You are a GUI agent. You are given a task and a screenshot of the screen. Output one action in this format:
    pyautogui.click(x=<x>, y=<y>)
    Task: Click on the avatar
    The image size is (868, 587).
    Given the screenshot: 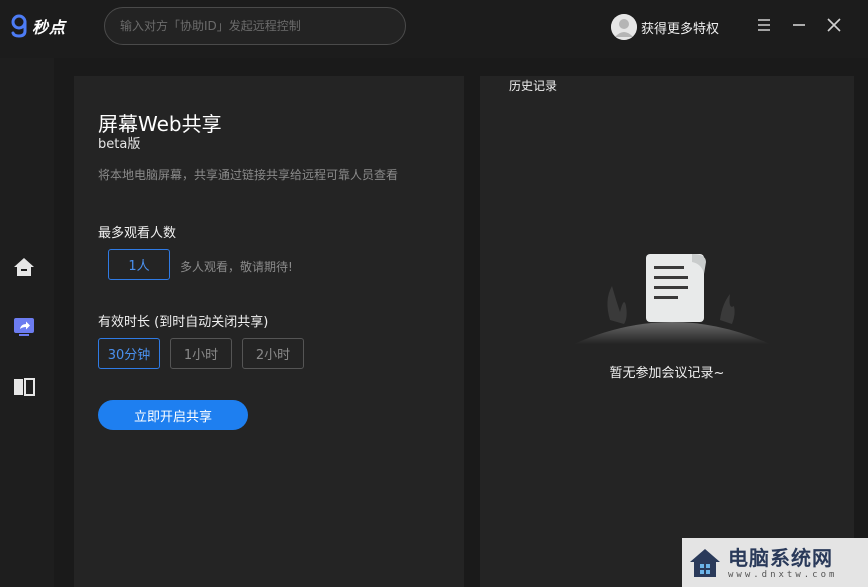 What is the action you would take?
    pyautogui.click(x=624, y=27)
    